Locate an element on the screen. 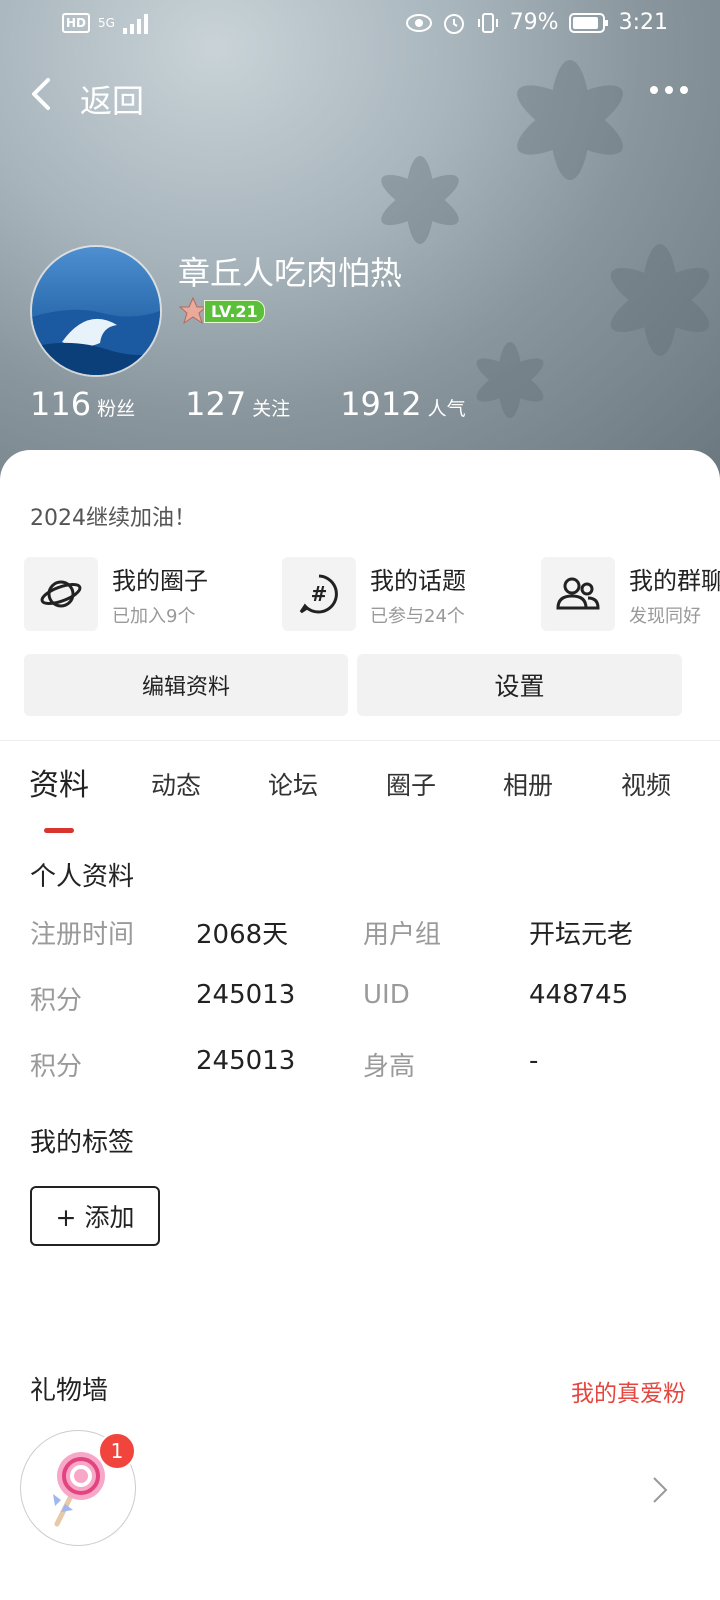 The image size is (720, 1600). stat-following: 127 关注 is located at coordinates (237, 404).